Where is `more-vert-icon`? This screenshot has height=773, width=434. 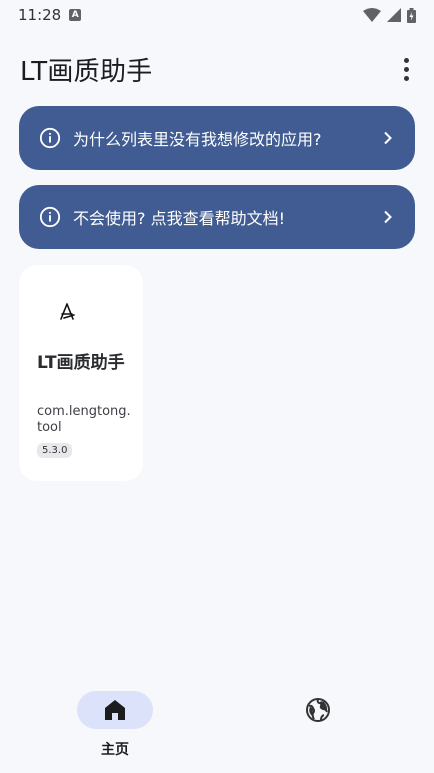
more-vert-icon is located at coordinates (406, 60).